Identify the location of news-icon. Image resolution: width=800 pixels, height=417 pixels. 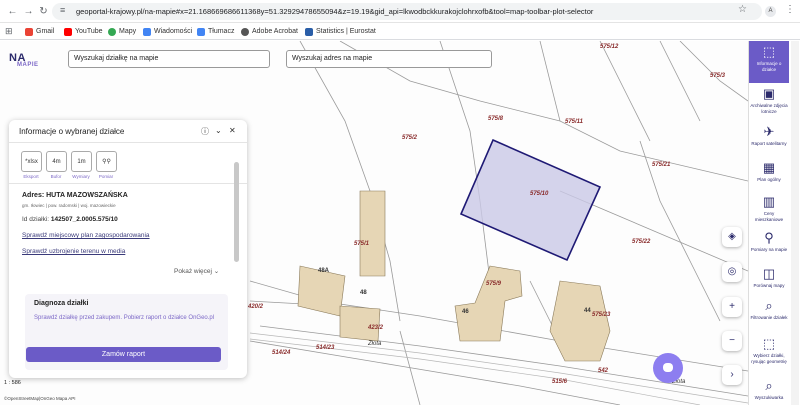
(147, 31).